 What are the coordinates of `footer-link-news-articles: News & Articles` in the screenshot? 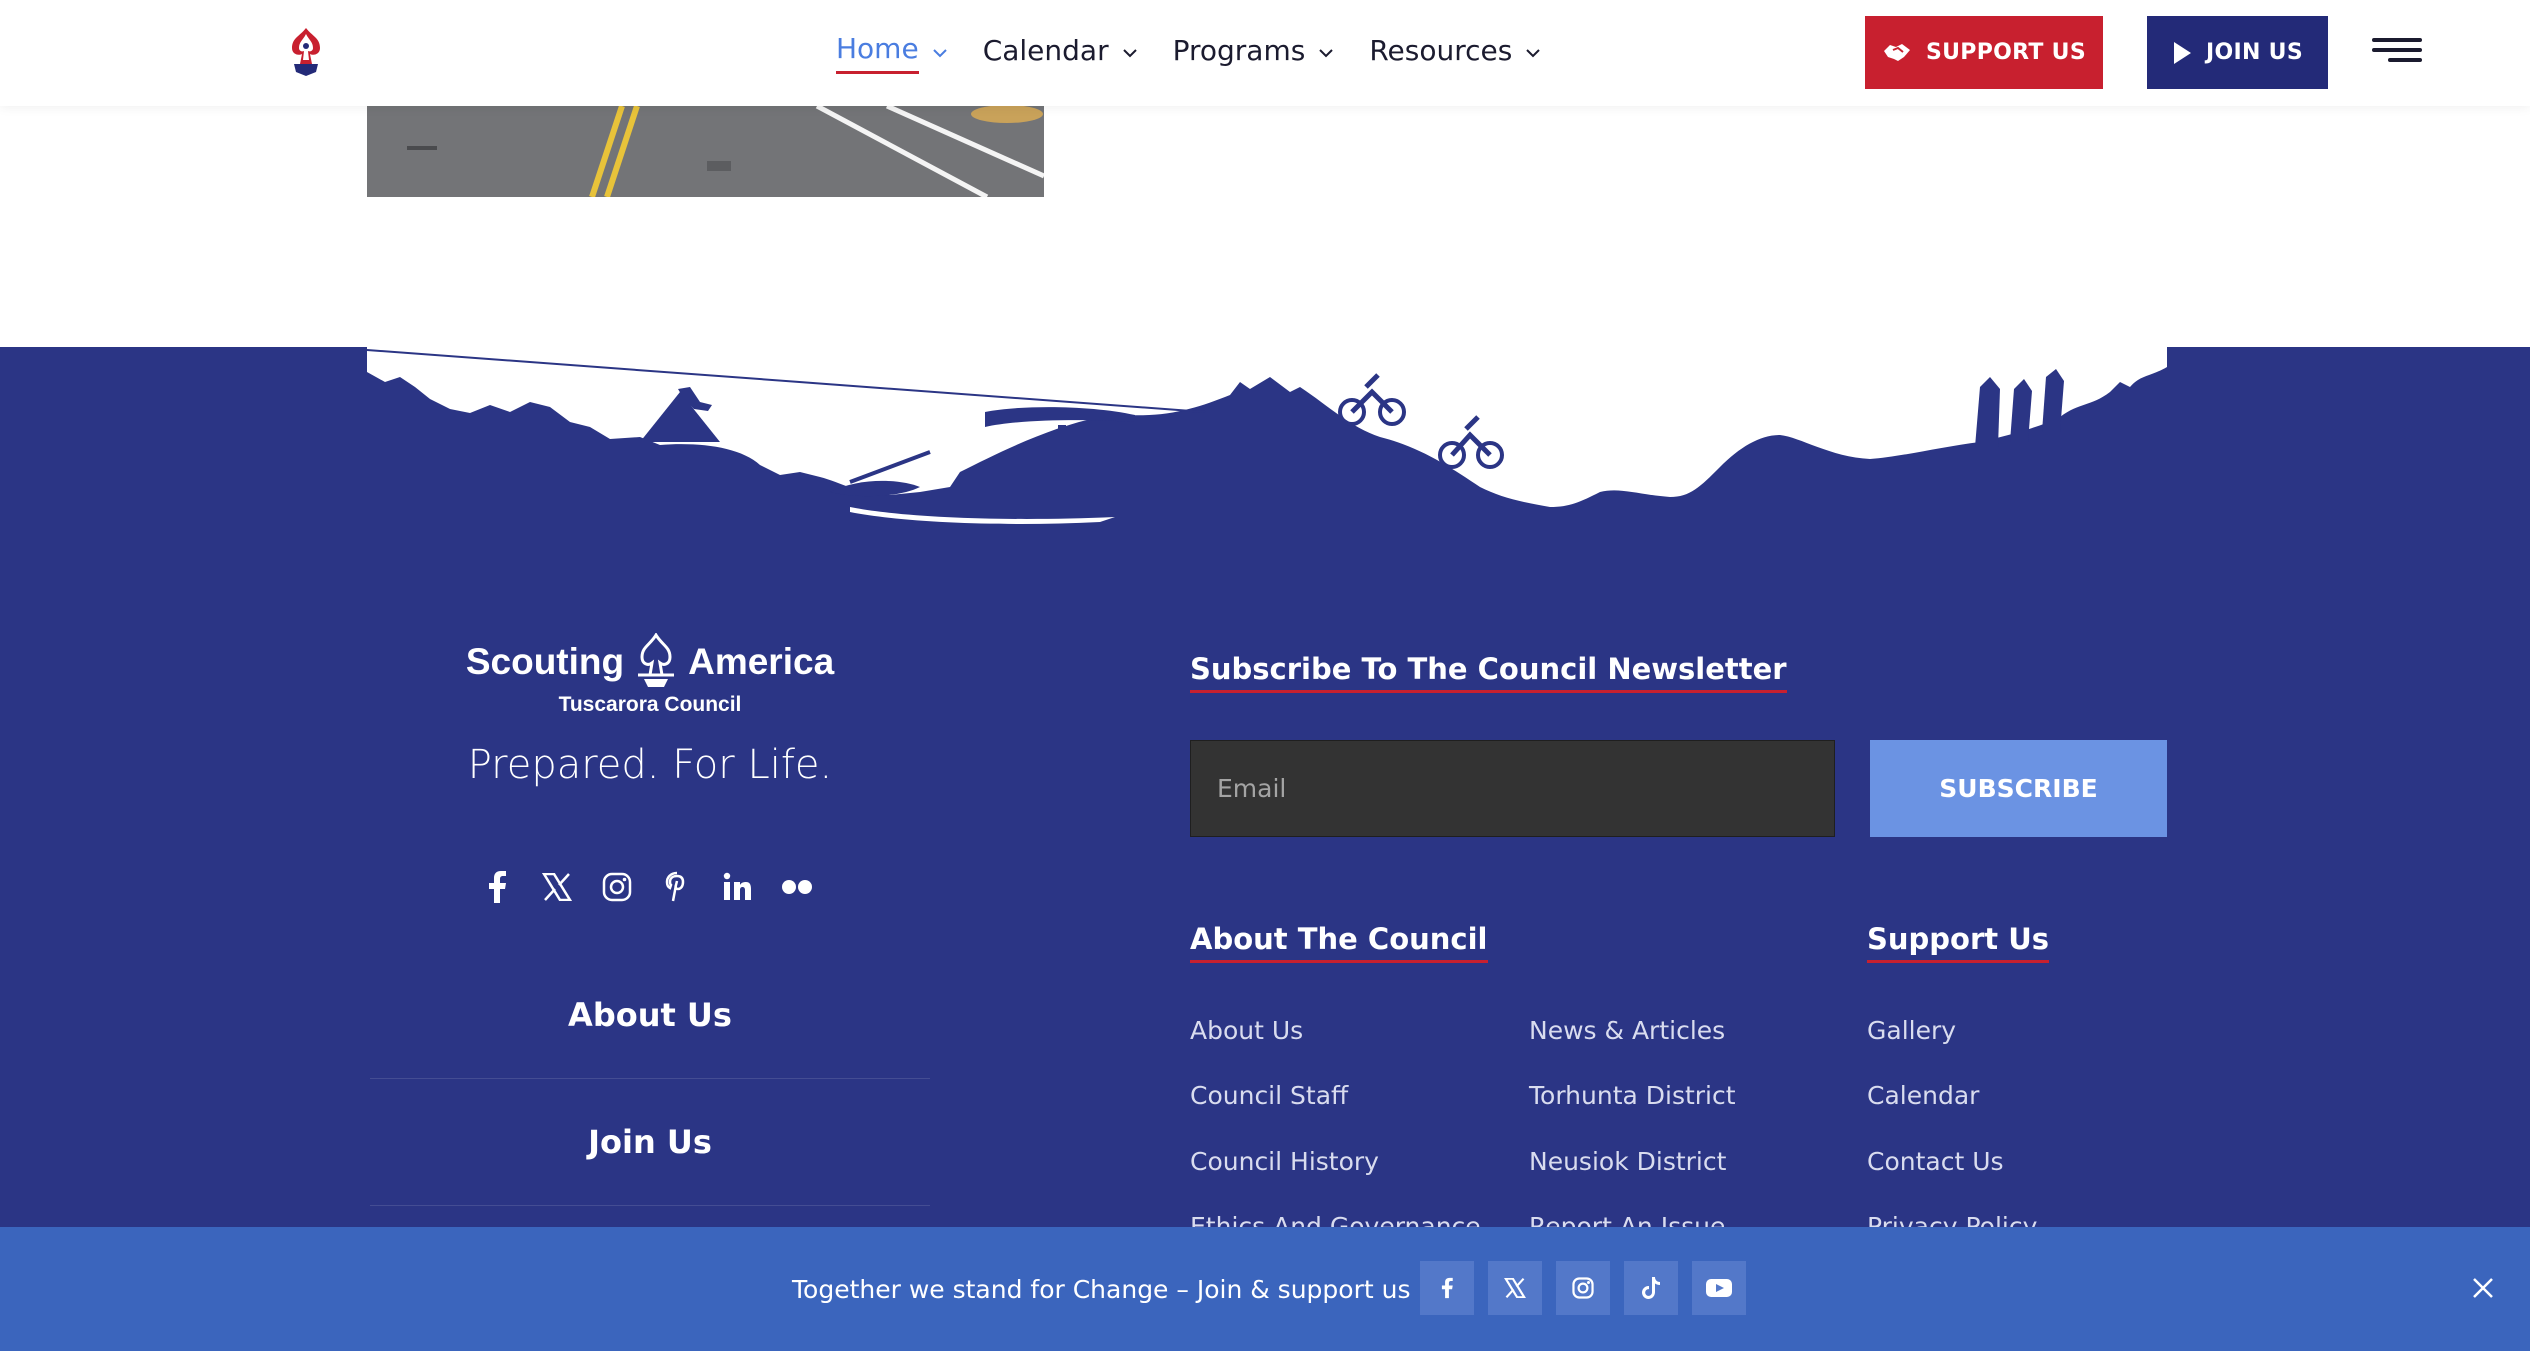 It's located at (1627, 1030).